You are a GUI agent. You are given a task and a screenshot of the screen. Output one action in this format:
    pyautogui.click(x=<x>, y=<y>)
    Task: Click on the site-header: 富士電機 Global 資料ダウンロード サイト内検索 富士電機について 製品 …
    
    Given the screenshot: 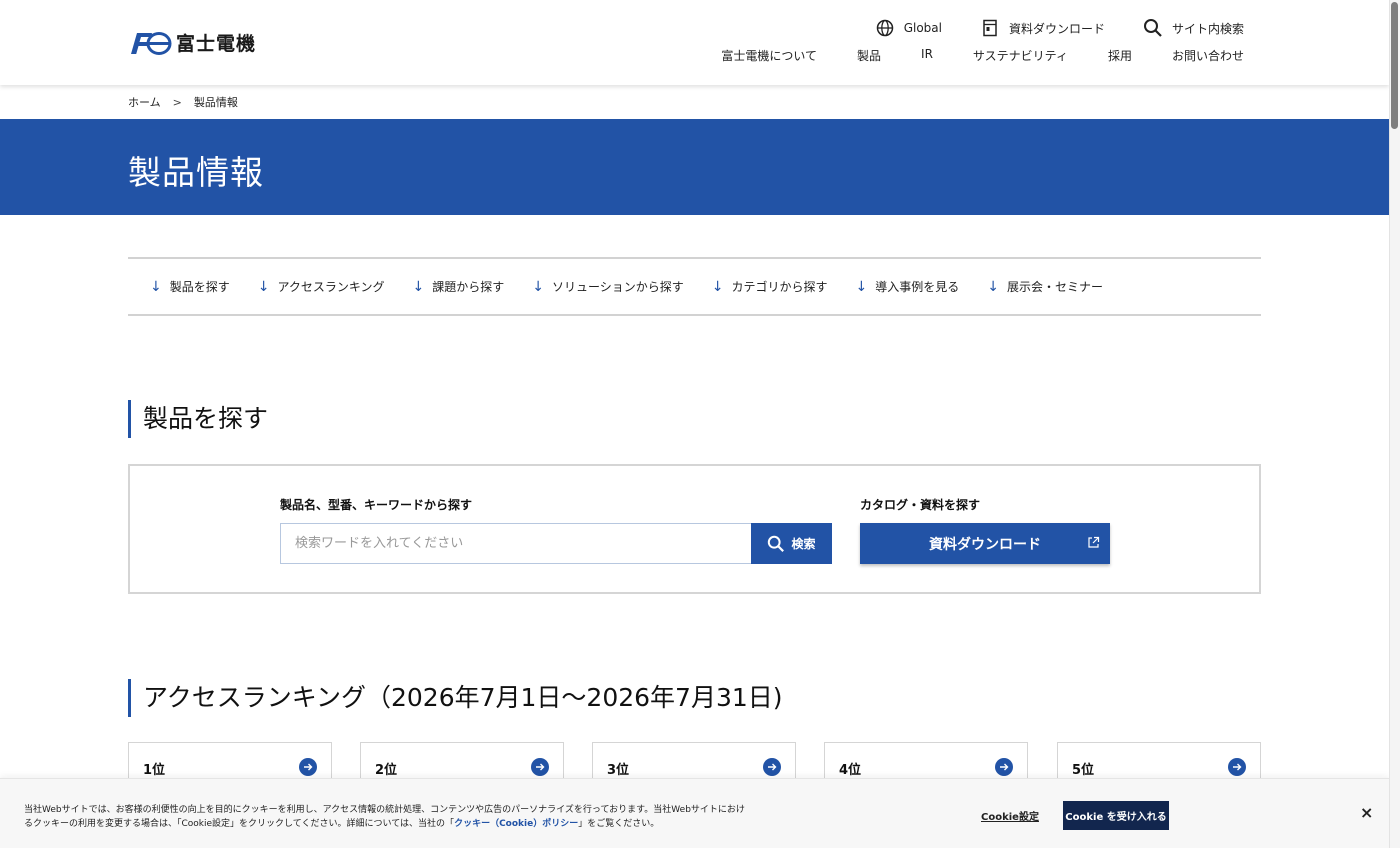 What is the action you would take?
    pyautogui.click(x=694, y=42)
    